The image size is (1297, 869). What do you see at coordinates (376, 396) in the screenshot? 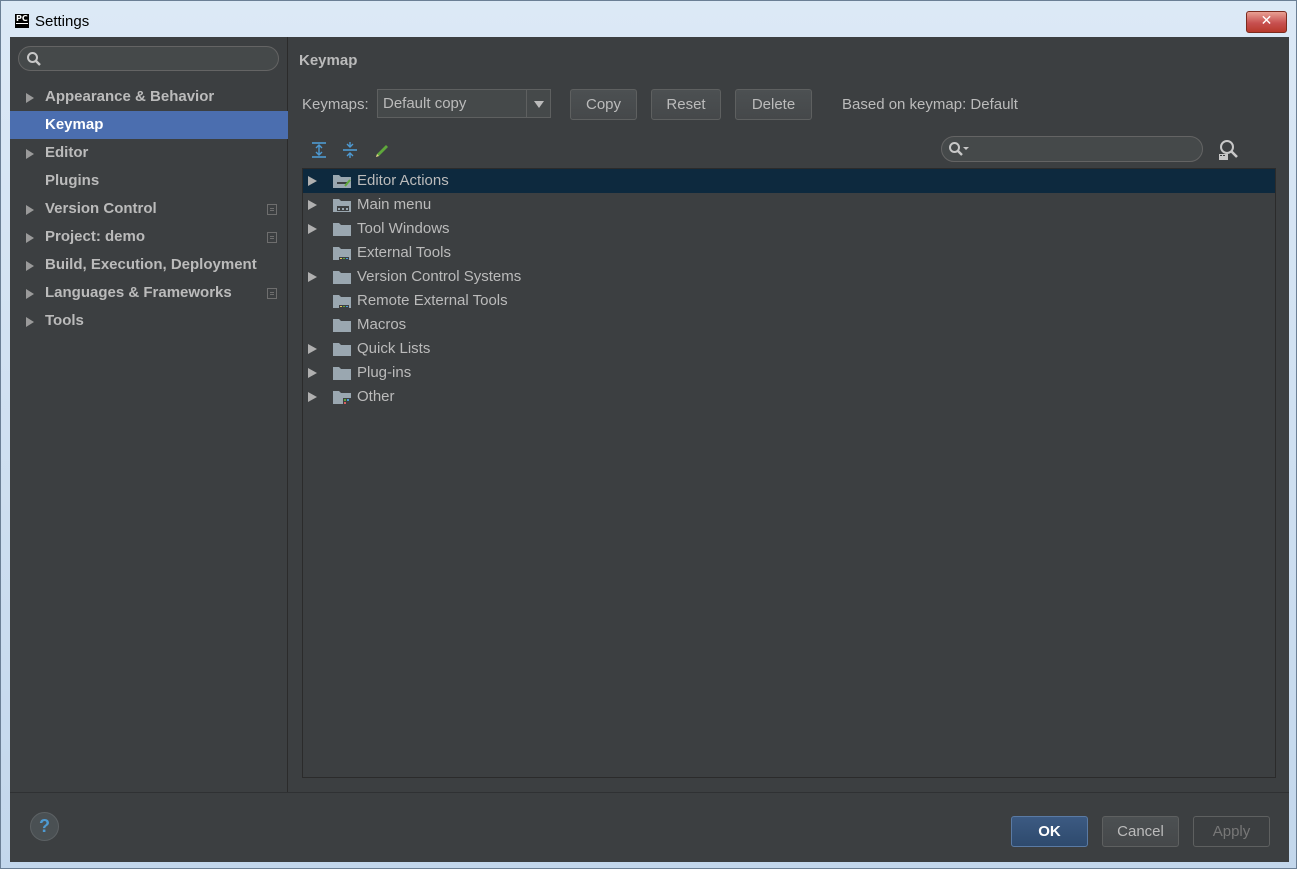
I see `tree-node-label: Other` at bounding box center [376, 396].